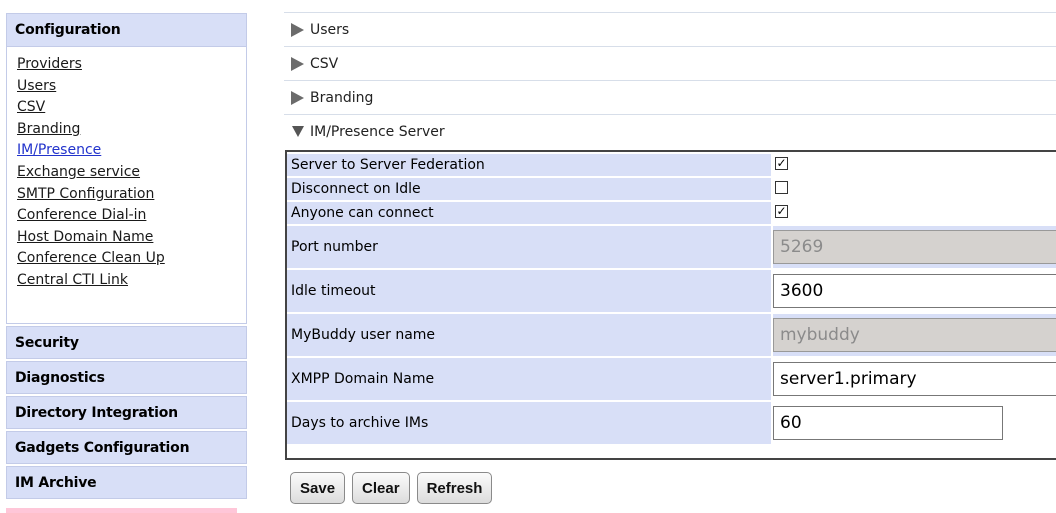  I want to click on nav-smtp-configuration: SMTP Configuration, so click(131, 195).